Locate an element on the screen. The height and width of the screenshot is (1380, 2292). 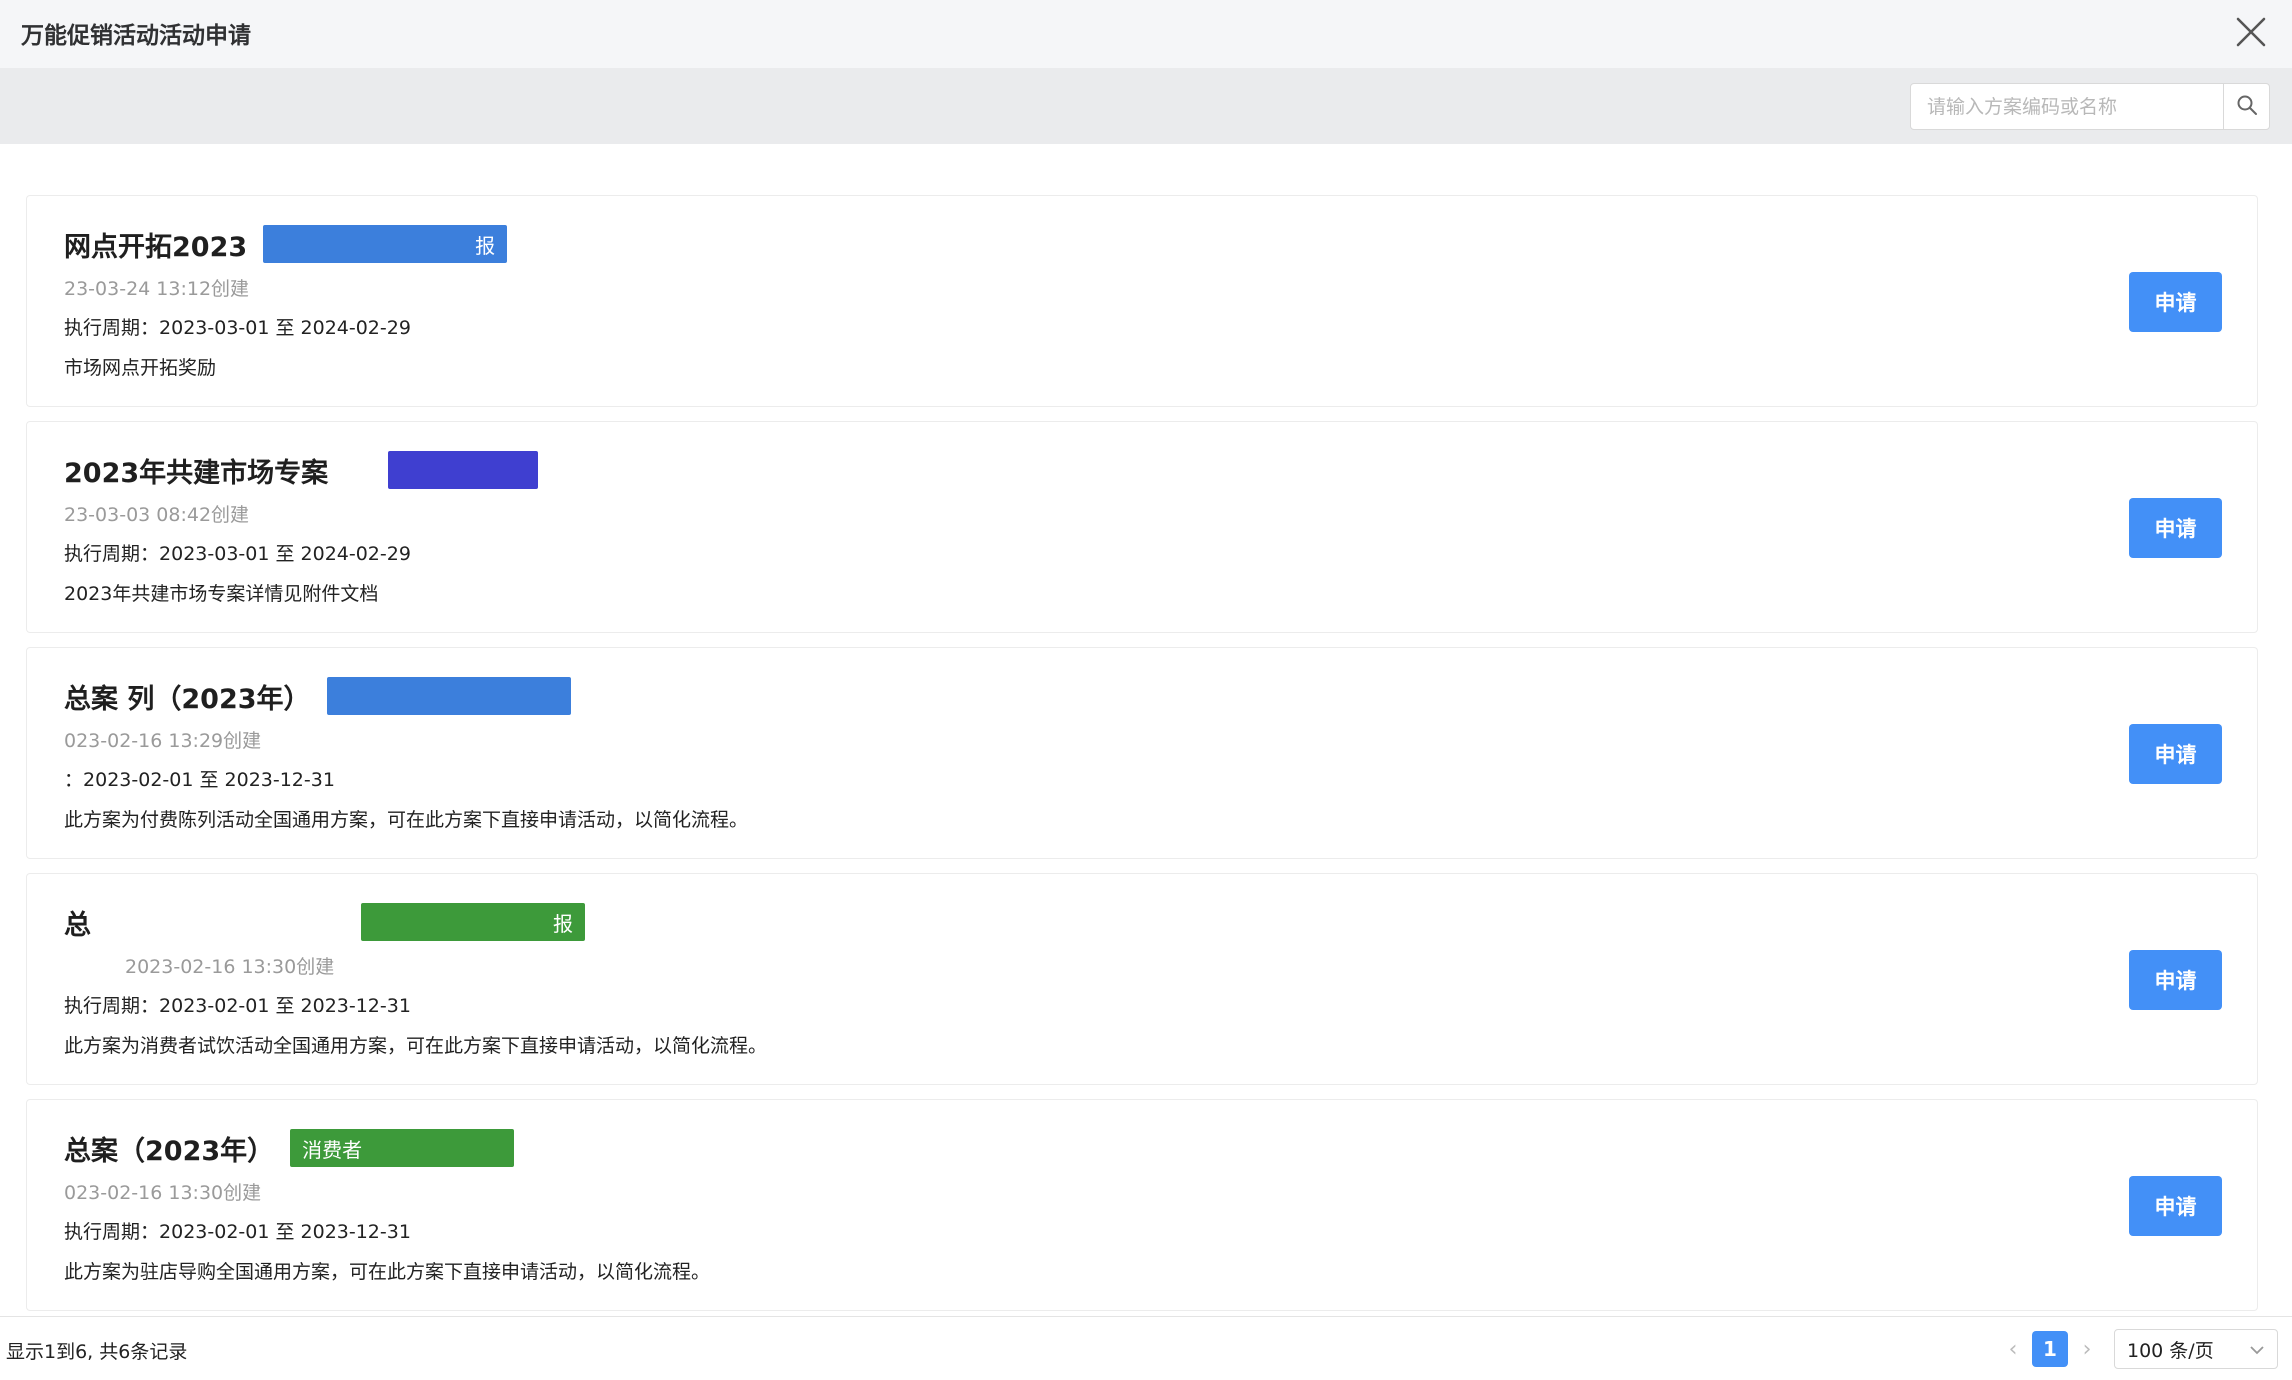
plan-title: 总案 列（2023年） is located at coordinates (187, 699).